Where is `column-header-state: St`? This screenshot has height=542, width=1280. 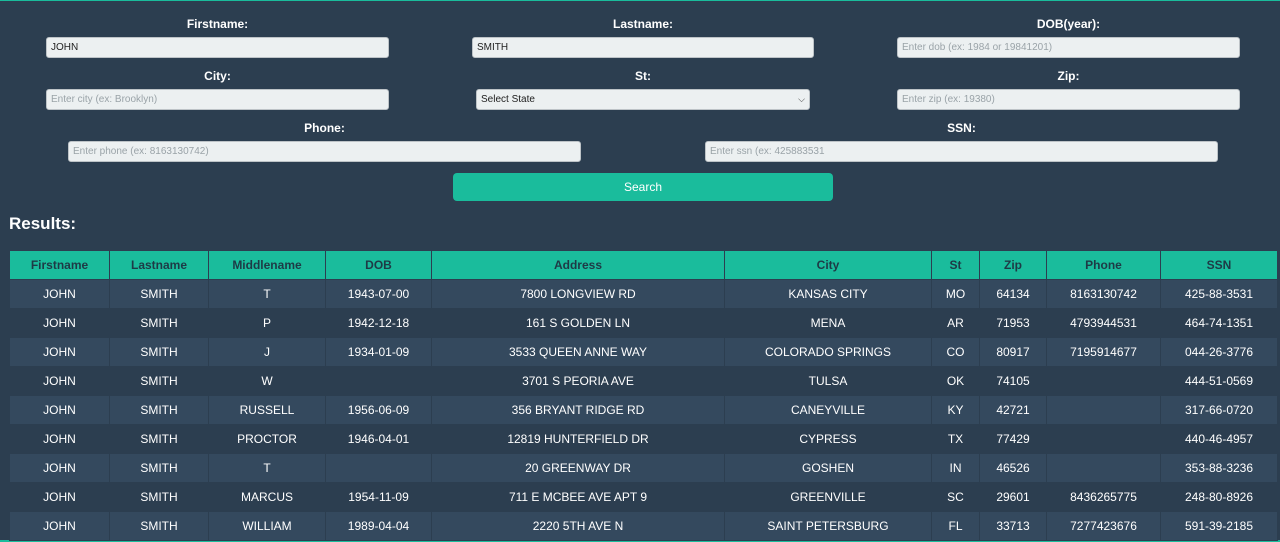 column-header-state: St is located at coordinates (955, 265).